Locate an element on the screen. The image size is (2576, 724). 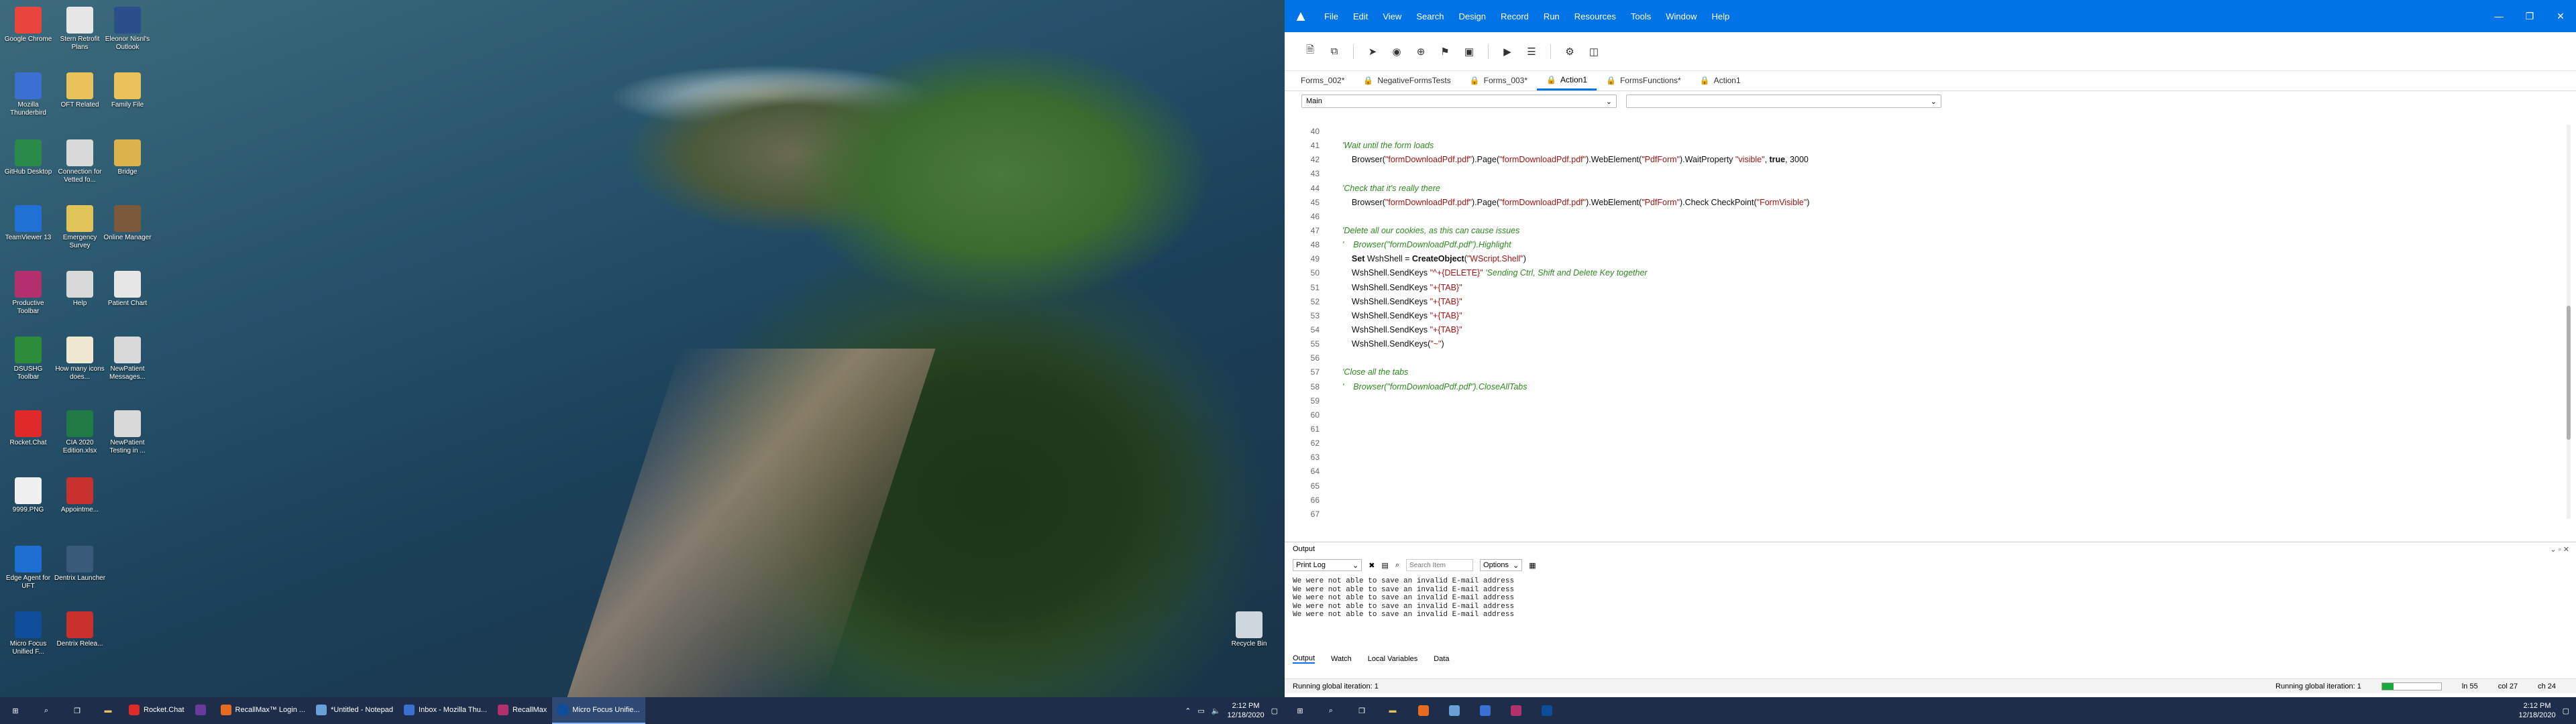
editor-scrollbar is located at coordinates (2569, 322).